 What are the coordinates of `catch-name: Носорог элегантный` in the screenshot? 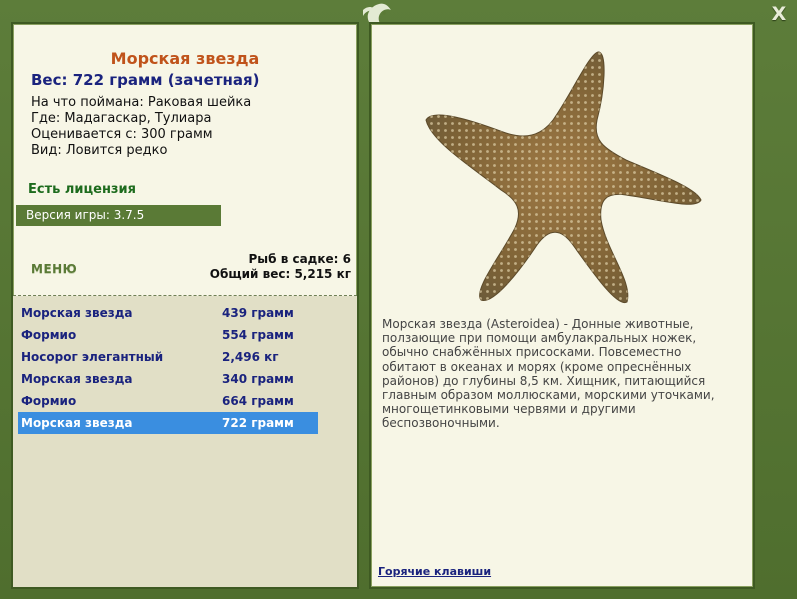 It's located at (92, 357).